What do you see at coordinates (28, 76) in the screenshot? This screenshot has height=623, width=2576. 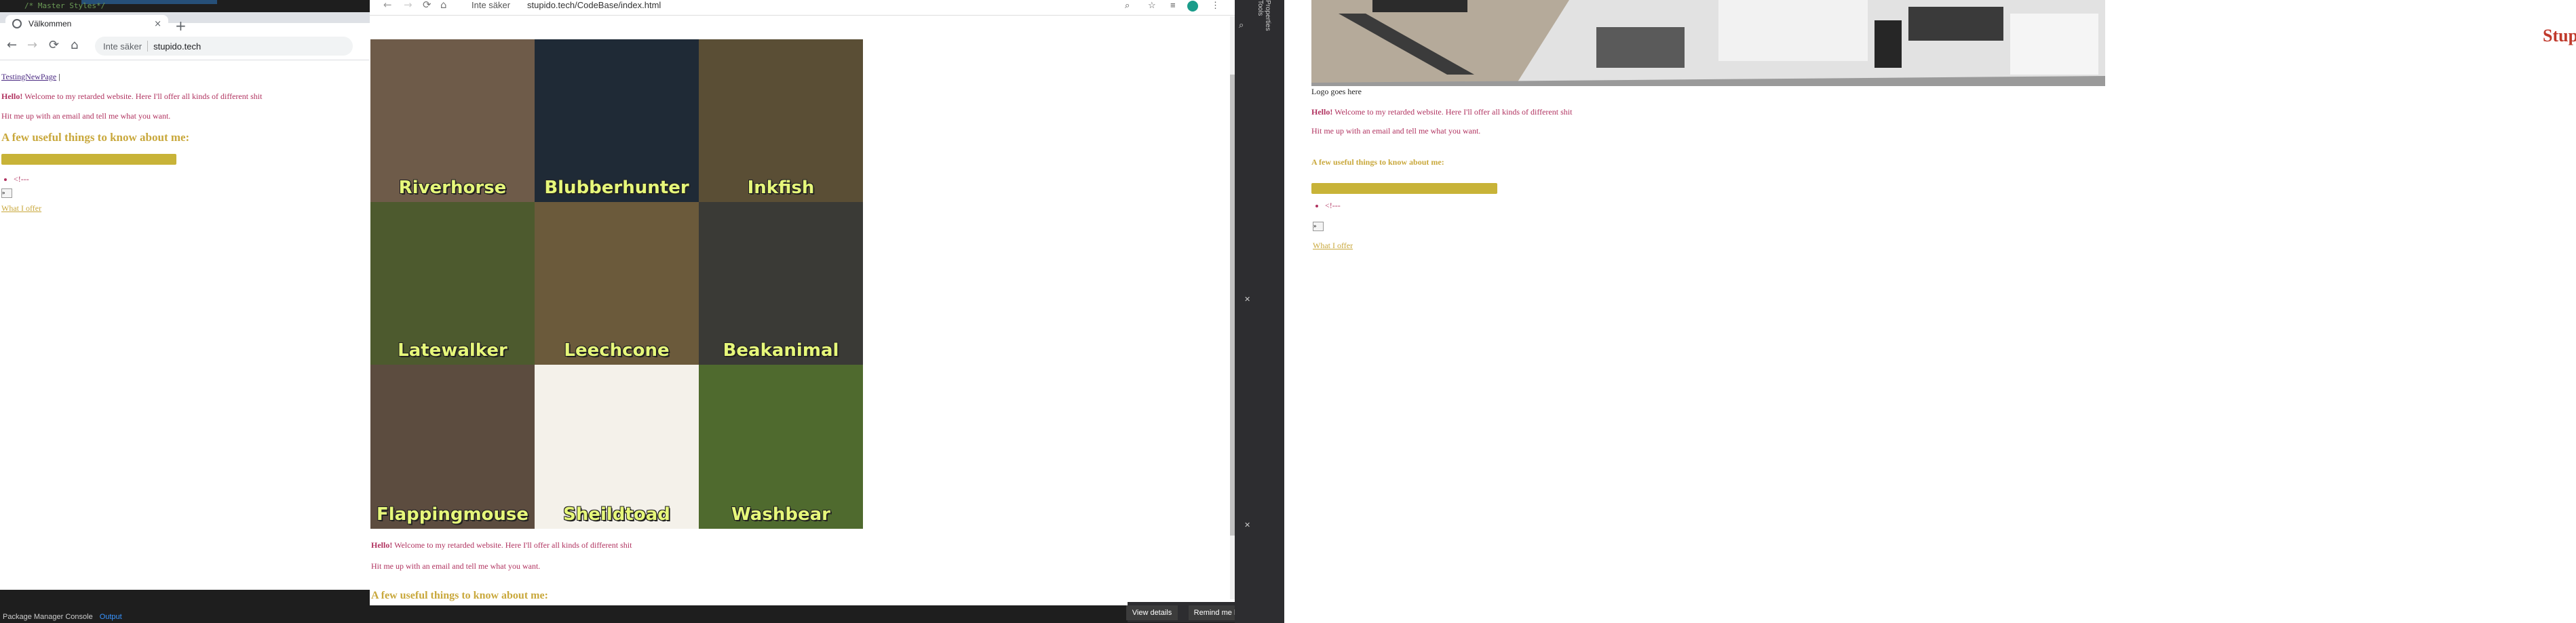 I see `testing-new-page-link: TestingNewPage` at bounding box center [28, 76].